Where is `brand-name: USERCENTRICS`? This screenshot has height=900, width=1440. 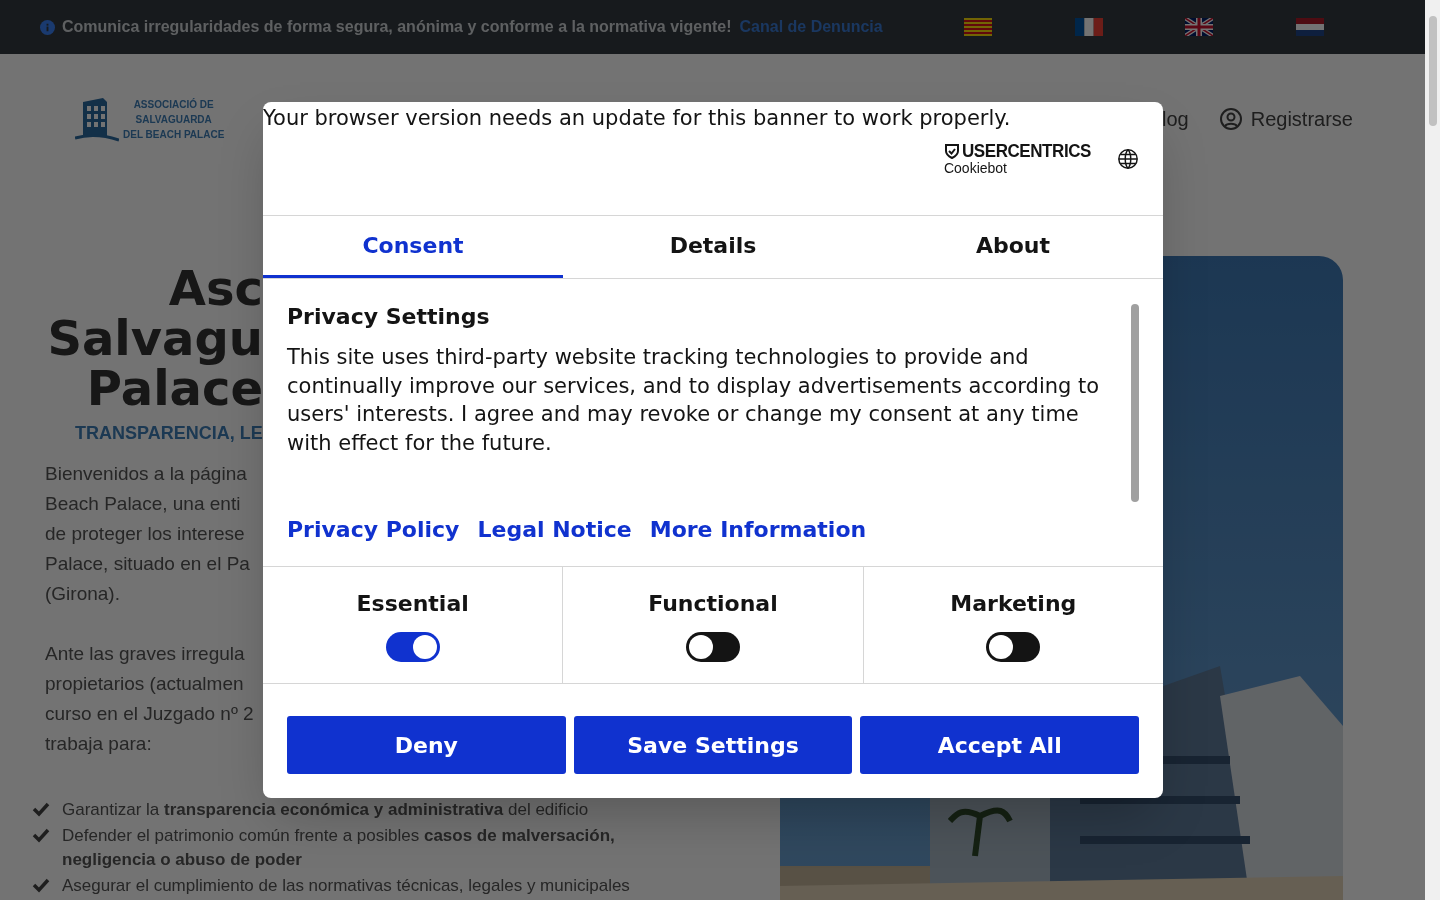
brand-name: USERCENTRICS is located at coordinates (1026, 150).